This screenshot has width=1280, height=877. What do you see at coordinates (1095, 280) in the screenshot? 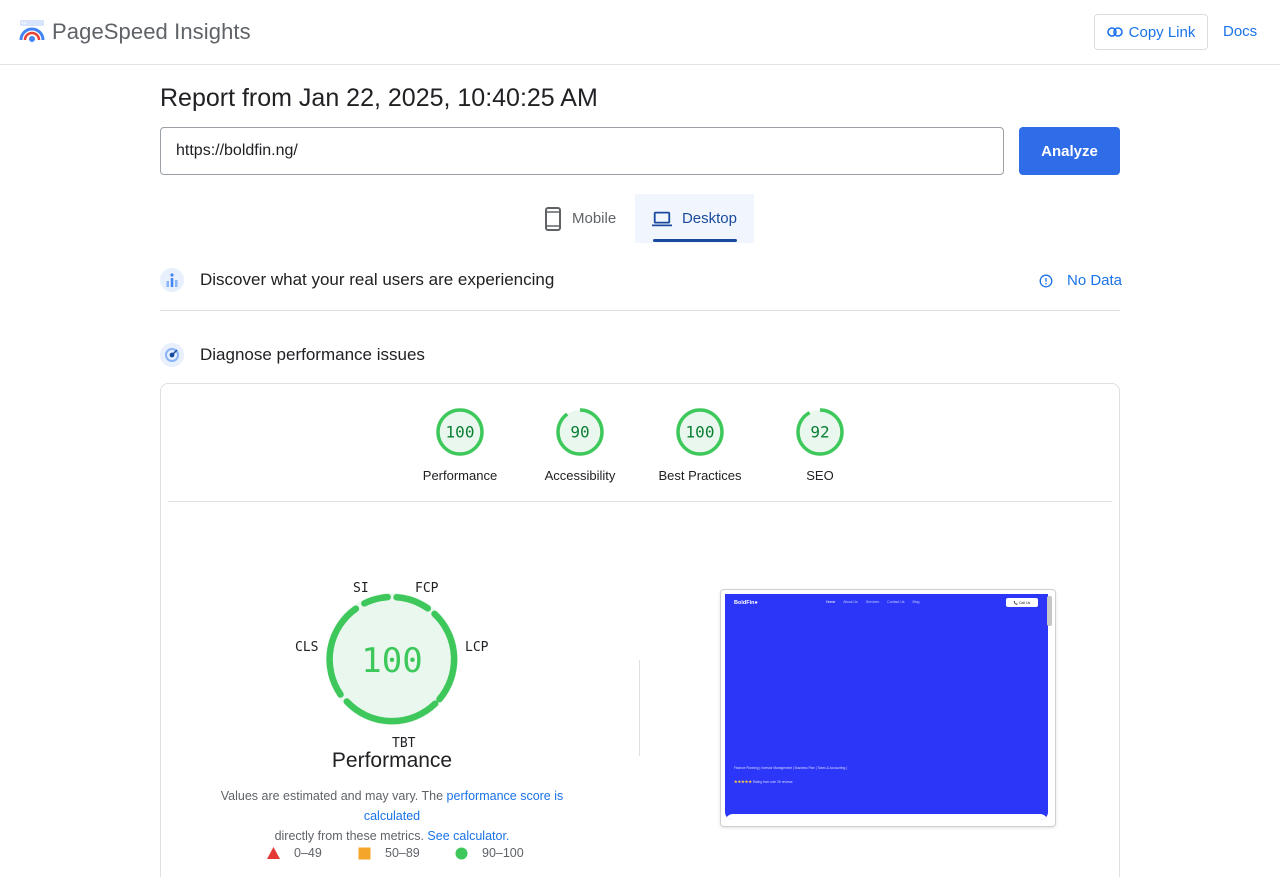
I see `no-data-label: No Data` at bounding box center [1095, 280].